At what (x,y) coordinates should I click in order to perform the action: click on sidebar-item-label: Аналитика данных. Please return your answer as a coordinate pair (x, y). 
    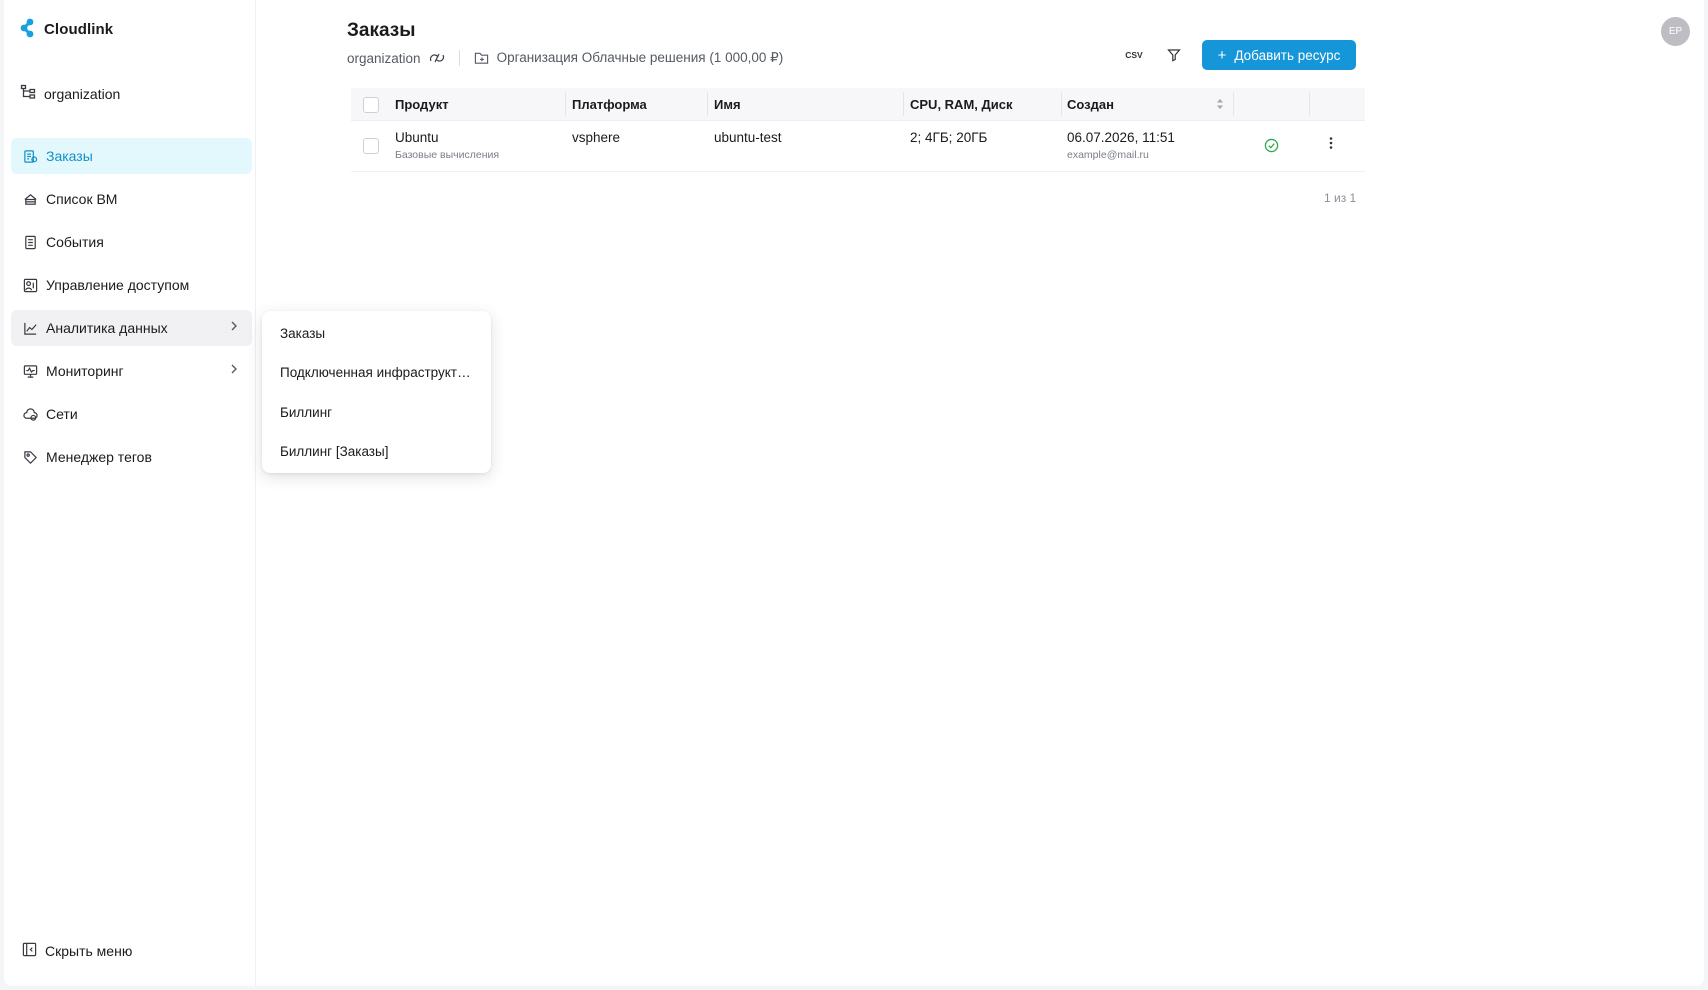
    Looking at the image, I should click on (107, 328).